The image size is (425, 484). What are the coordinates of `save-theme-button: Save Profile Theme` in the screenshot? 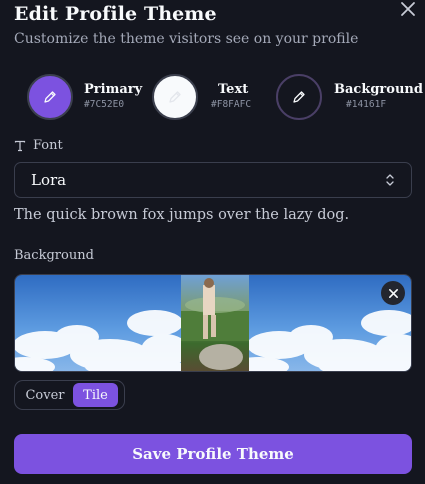 It's located at (213, 454).